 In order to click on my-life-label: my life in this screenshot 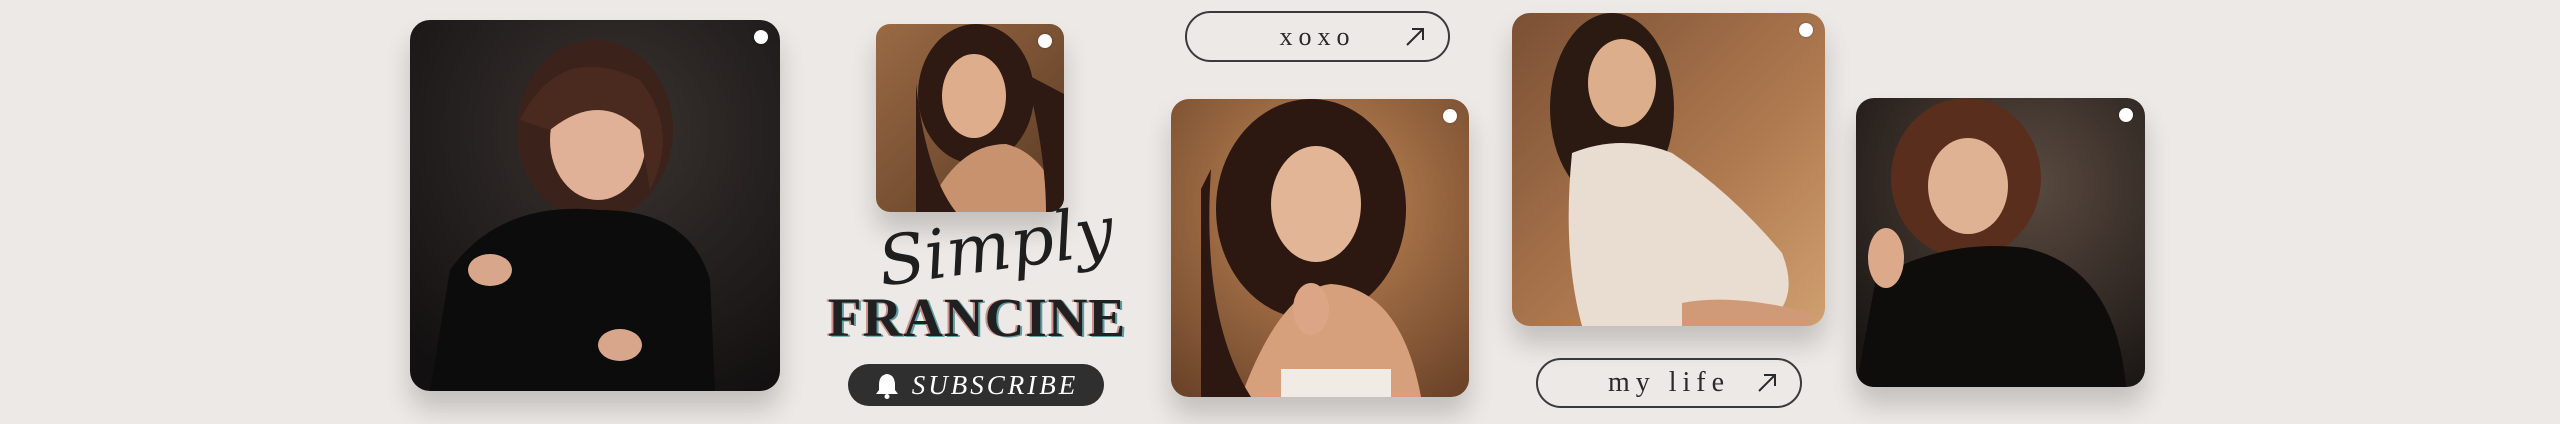, I will do `click(1669, 382)`.